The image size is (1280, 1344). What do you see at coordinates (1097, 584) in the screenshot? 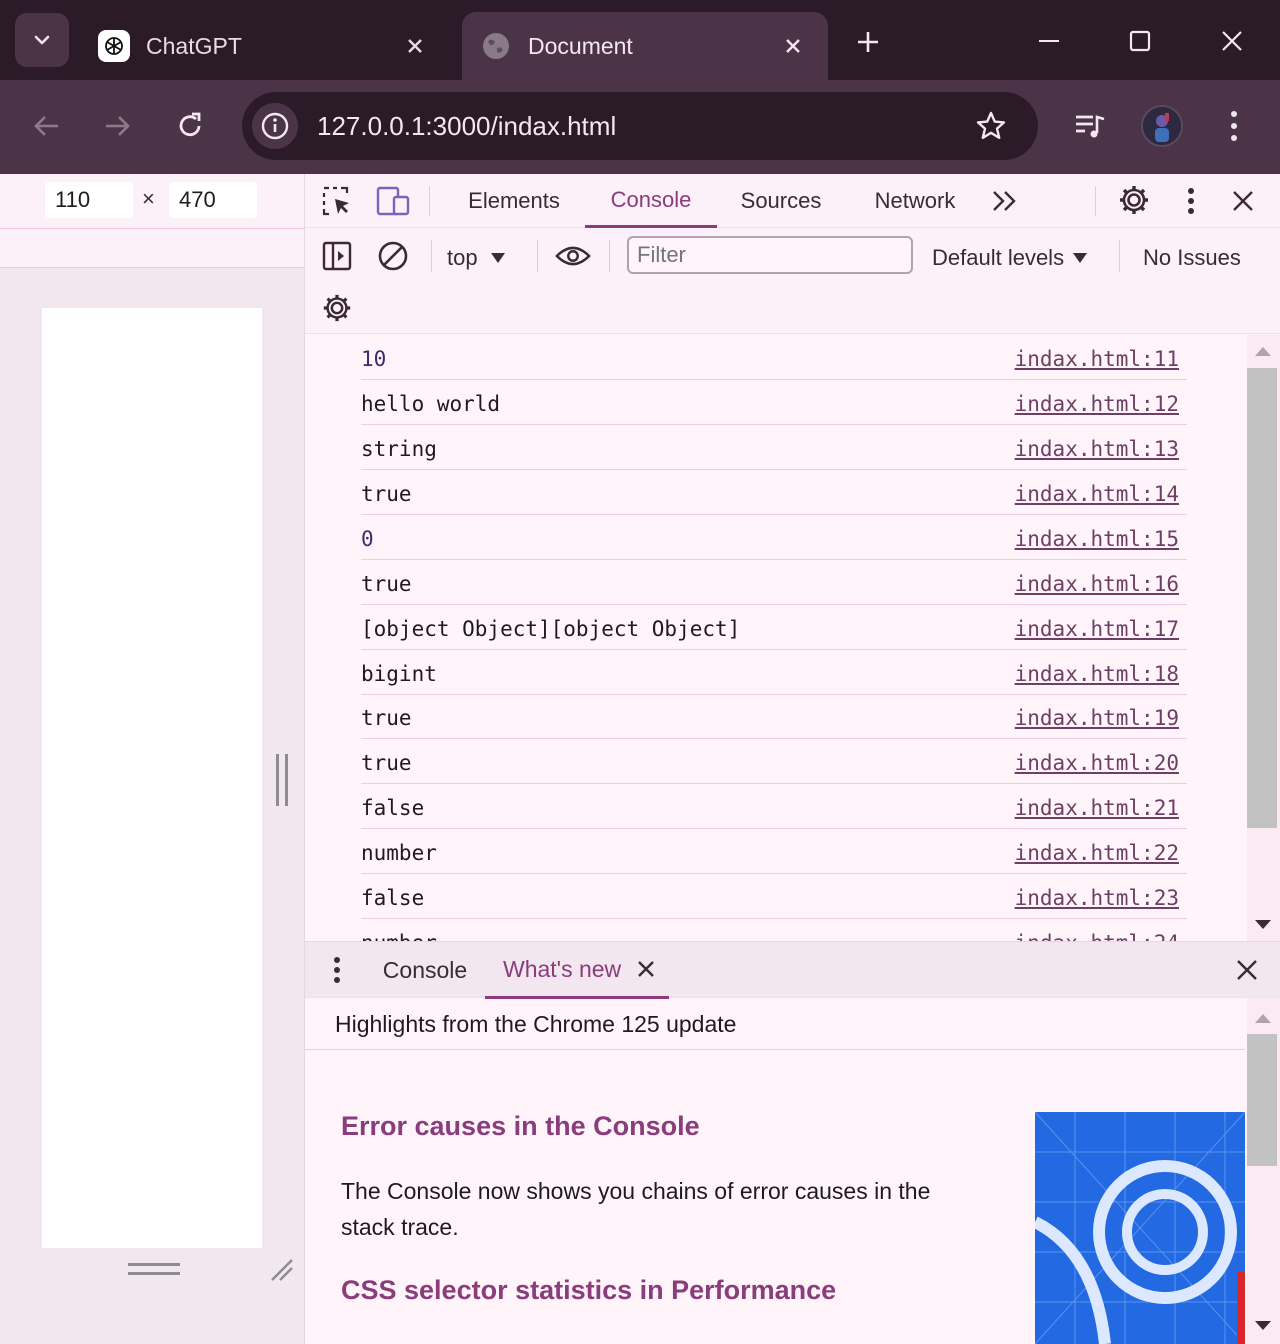
I see `console-source-link: indax.html:16` at bounding box center [1097, 584].